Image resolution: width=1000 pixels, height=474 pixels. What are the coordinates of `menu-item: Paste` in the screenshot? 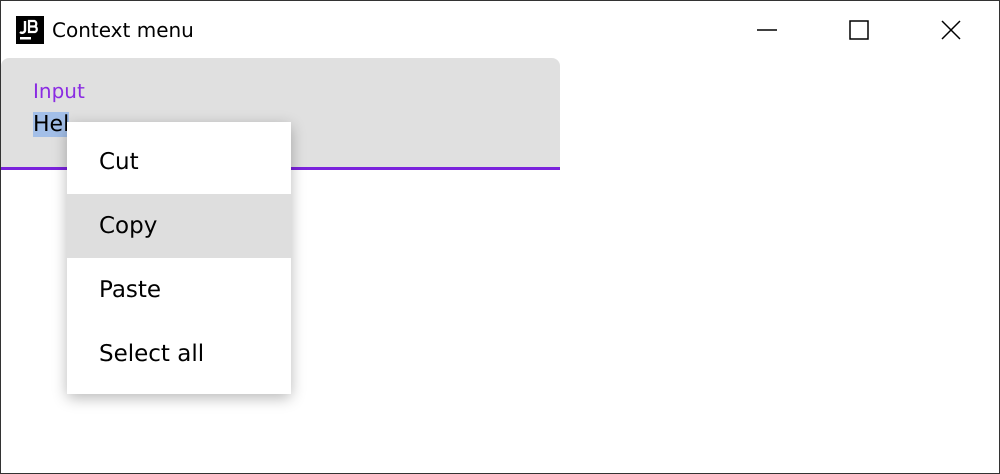 It's located at (179, 290).